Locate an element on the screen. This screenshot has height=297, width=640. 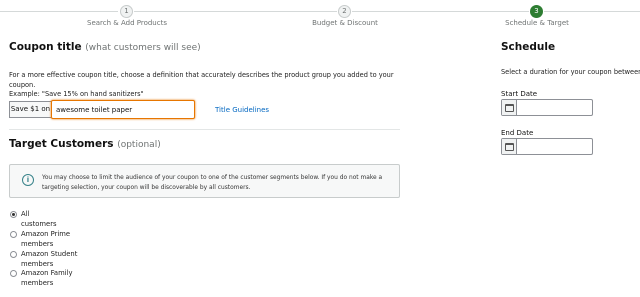
start-date-field is located at coordinates (547, 107).